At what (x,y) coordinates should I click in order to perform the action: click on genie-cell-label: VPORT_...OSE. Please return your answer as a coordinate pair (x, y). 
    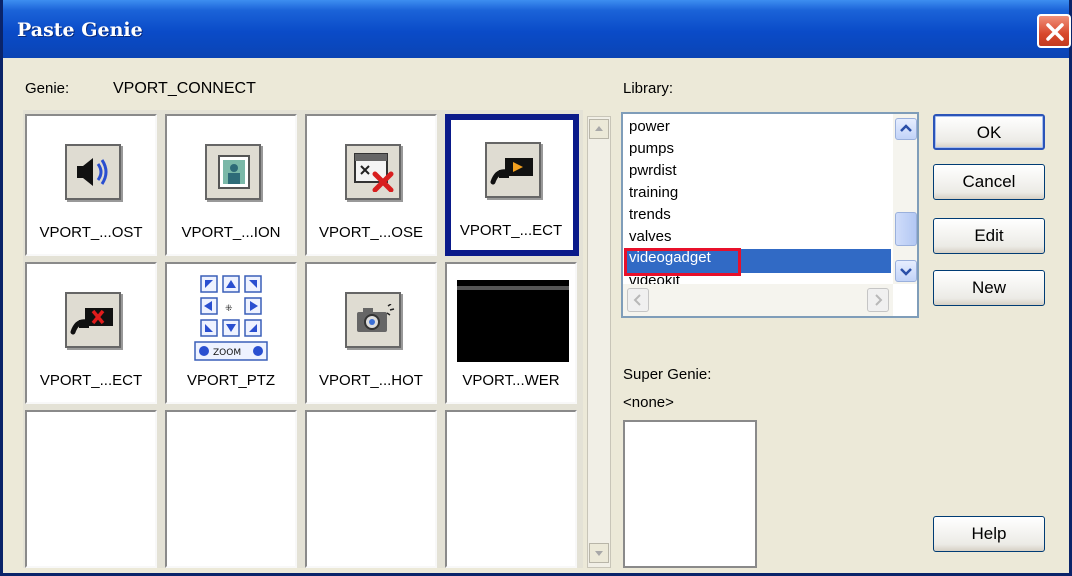
    Looking at the image, I should click on (371, 232).